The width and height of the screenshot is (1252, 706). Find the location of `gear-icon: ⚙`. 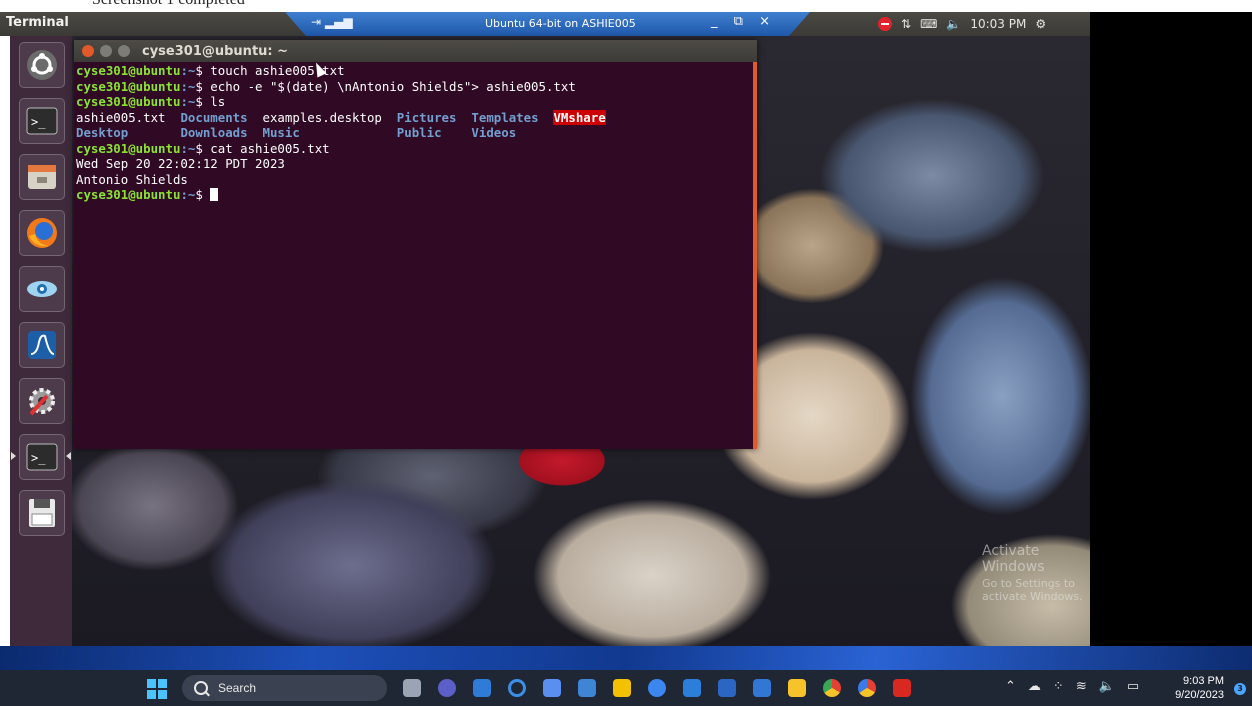

gear-icon: ⚙ is located at coordinates (1040, 24).